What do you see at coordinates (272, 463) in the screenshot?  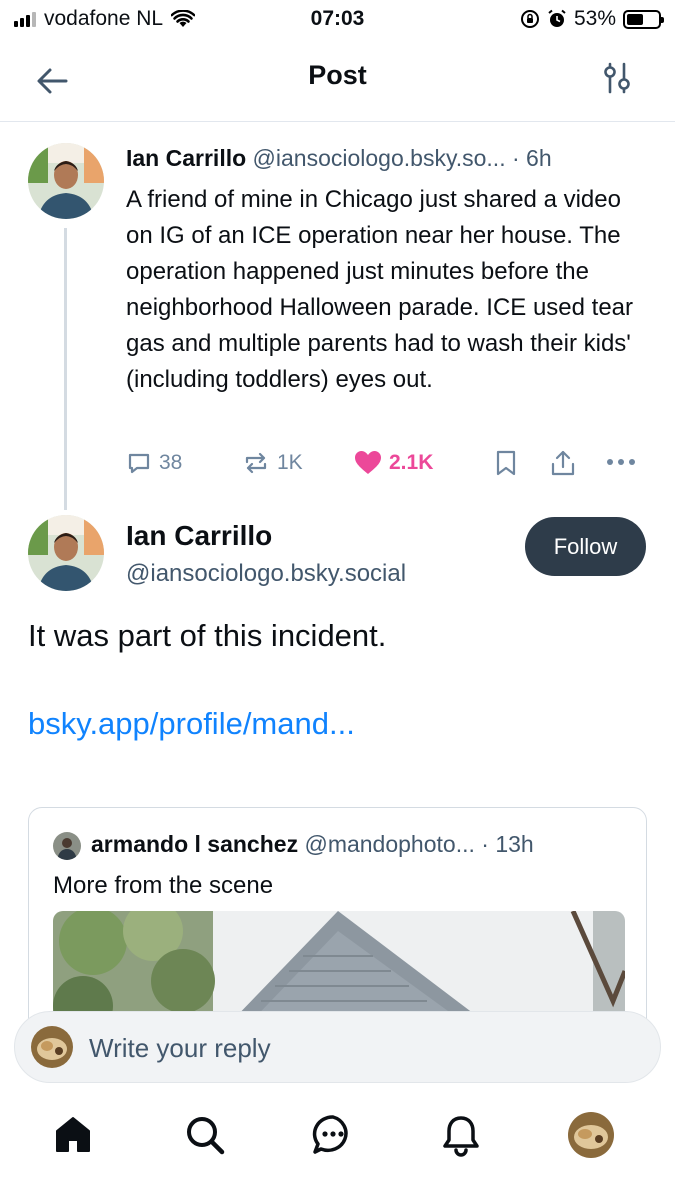 I see `repost-action: 1K` at bounding box center [272, 463].